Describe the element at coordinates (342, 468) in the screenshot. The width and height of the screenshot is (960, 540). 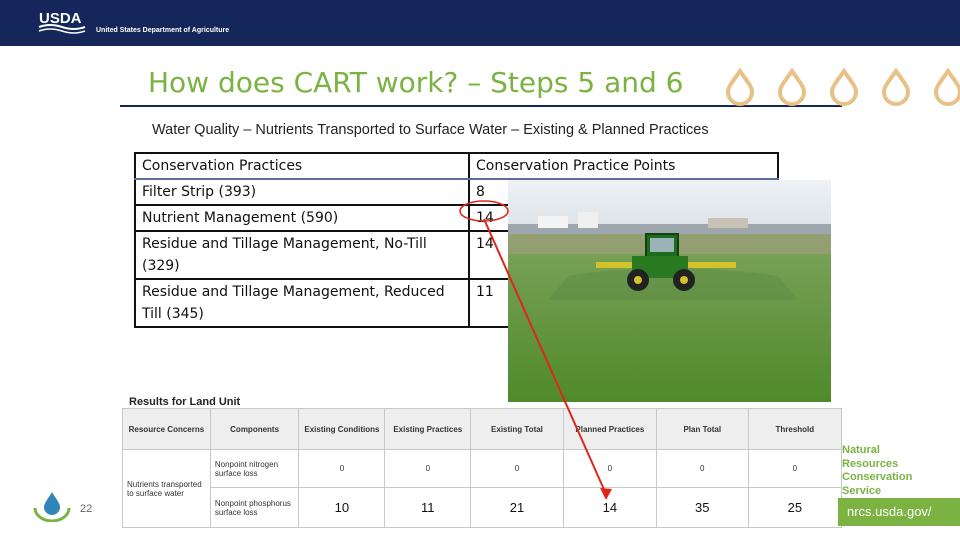
I see `existing-conditions: 0` at that location.